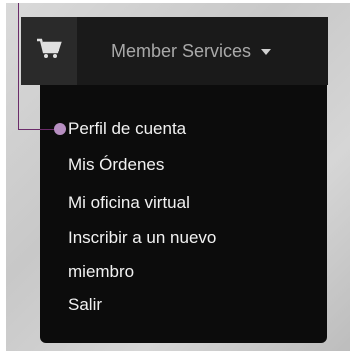  Describe the element at coordinates (60, 129) in the screenshot. I see `callout-dot` at that location.